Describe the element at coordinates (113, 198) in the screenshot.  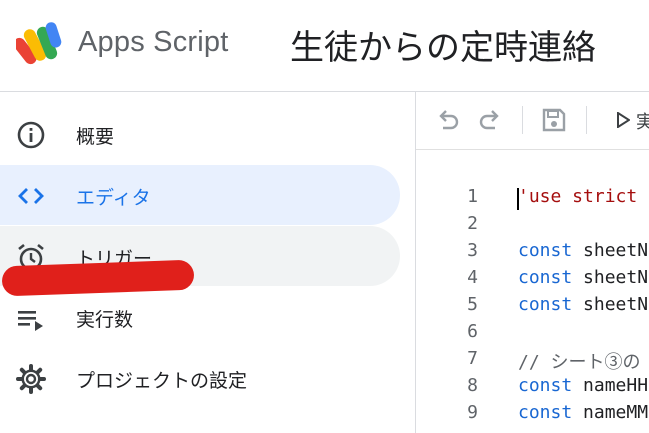
I see `sidebar-item-label: エディタ` at that location.